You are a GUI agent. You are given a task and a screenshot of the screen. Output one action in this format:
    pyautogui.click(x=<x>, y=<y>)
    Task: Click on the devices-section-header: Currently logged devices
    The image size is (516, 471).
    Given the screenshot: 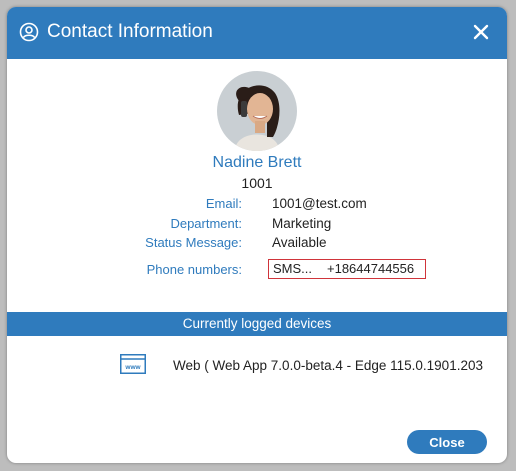 What is the action you would take?
    pyautogui.click(x=257, y=324)
    